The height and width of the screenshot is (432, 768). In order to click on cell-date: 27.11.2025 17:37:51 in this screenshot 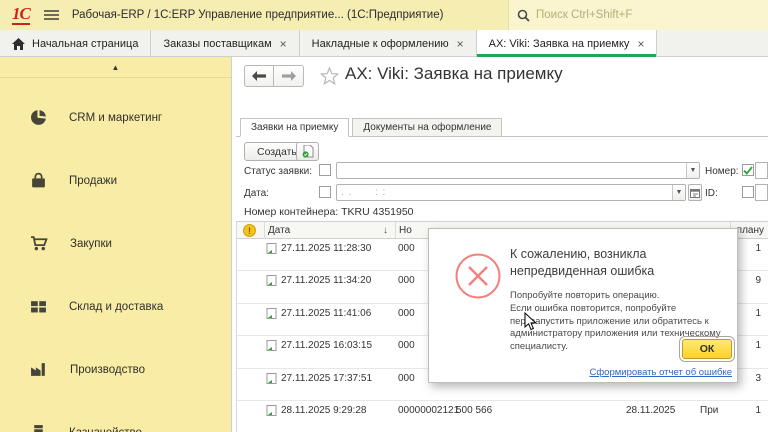, I will do `click(327, 378)`.